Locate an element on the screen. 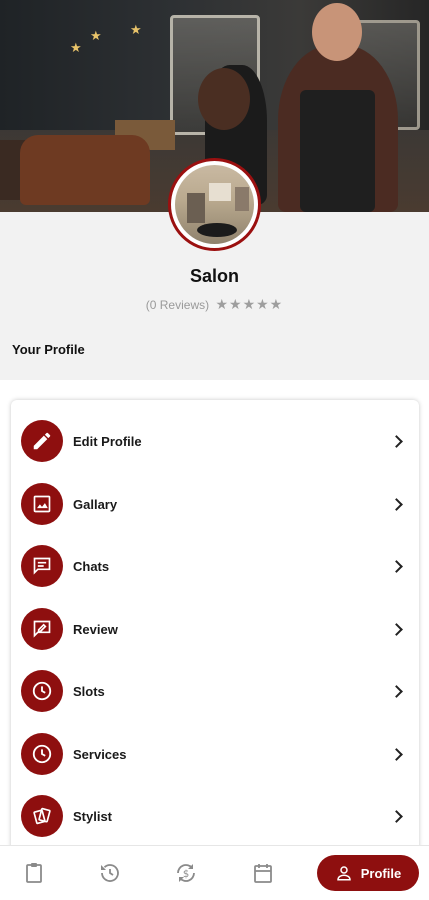 The image size is (429, 900). menu-item-gallary: Gallary is located at coordinates (215, 504).